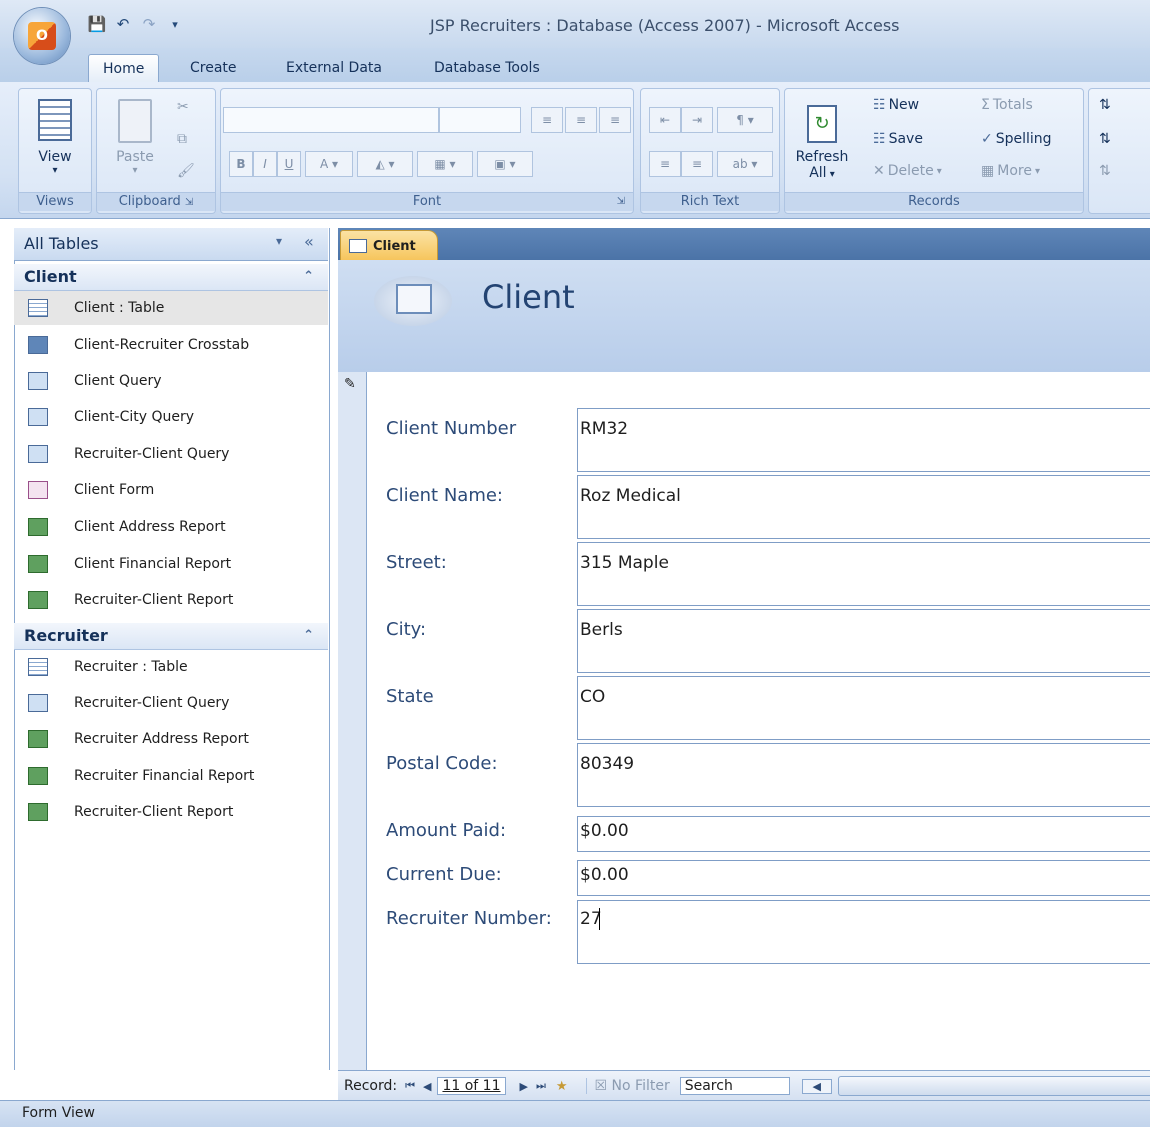  Describe the element at coordinates (309, 241) in the screenshot. I see `shutter-bar-close-icon: «` at that location.